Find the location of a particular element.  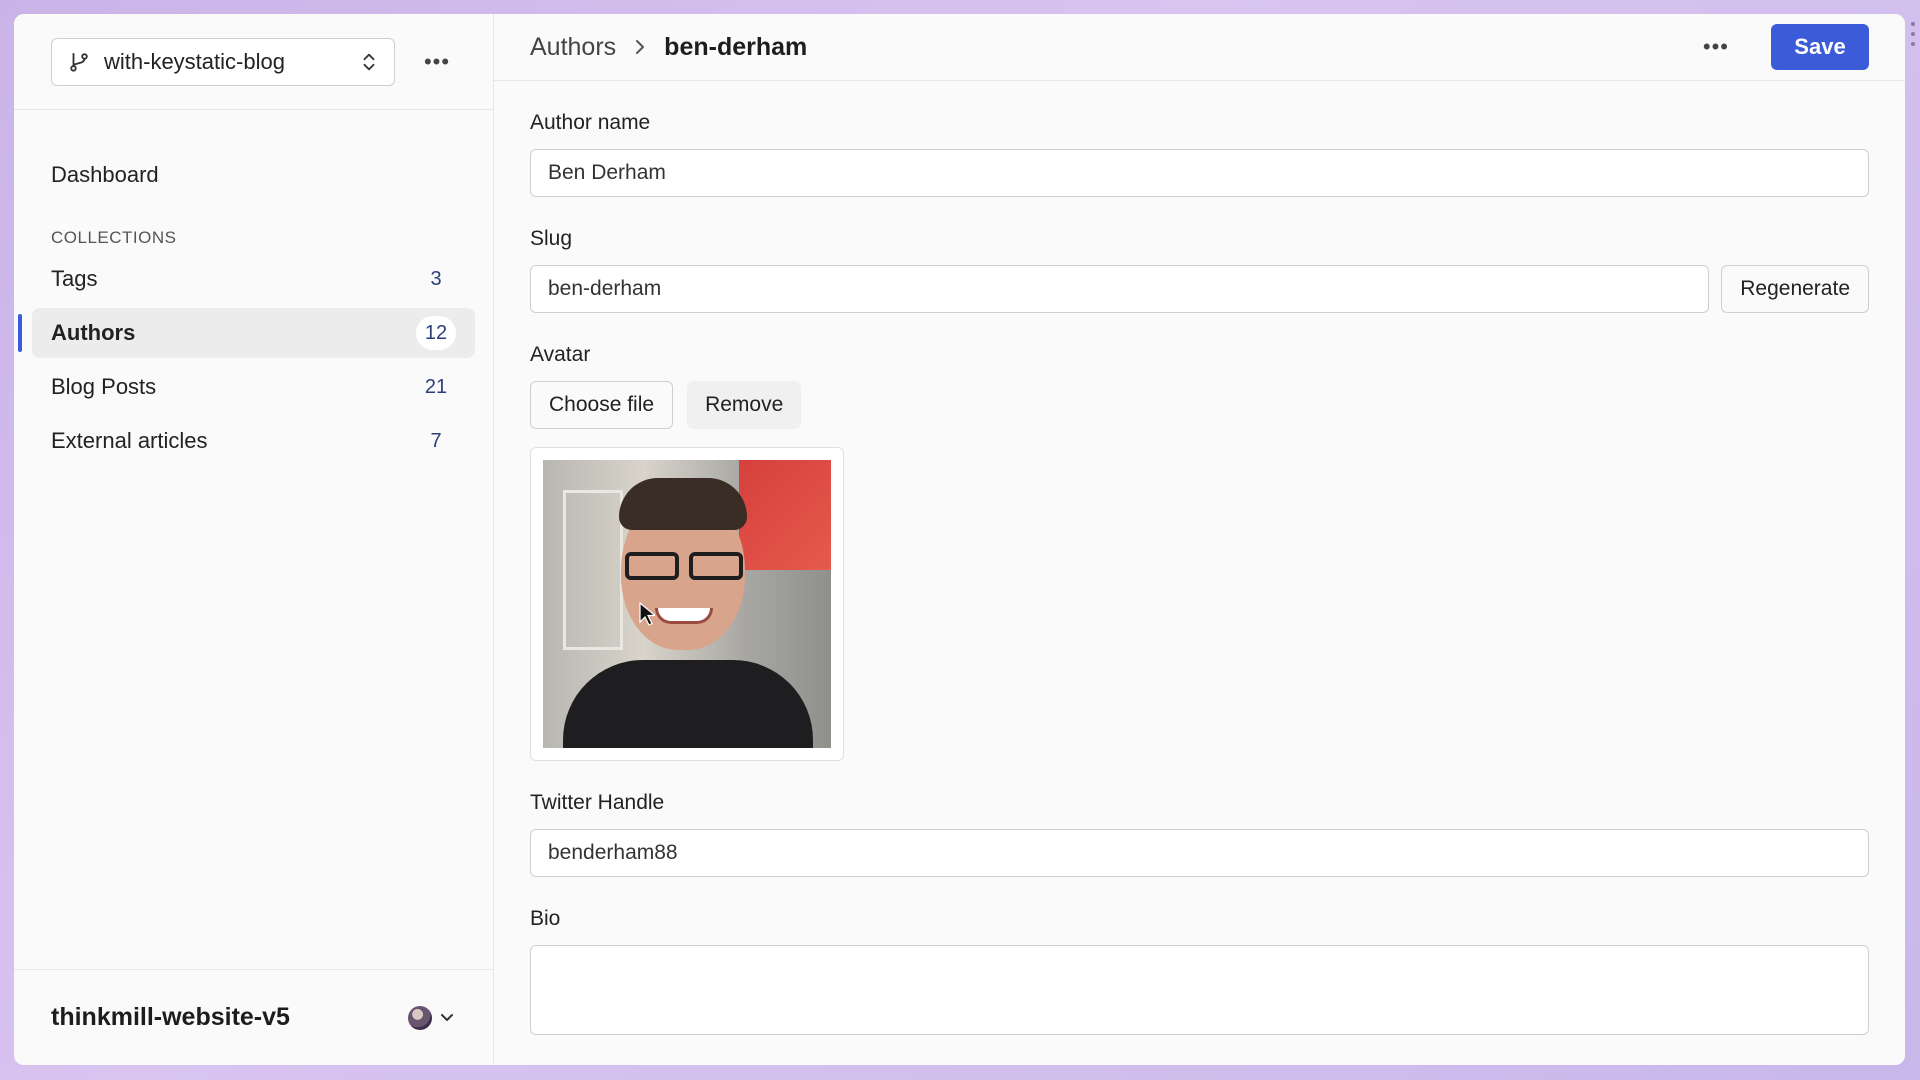

chevron-up-down-icon is located at coordinates (369, 61).